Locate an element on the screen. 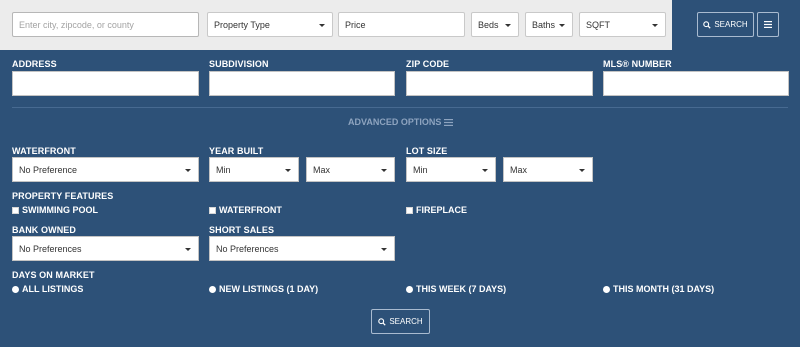 Image resolution: width=800 pixels, height=347 pixels. new-listings-label: NEW LISTINGS (1 DAY) is located at coordinates (269, 289).